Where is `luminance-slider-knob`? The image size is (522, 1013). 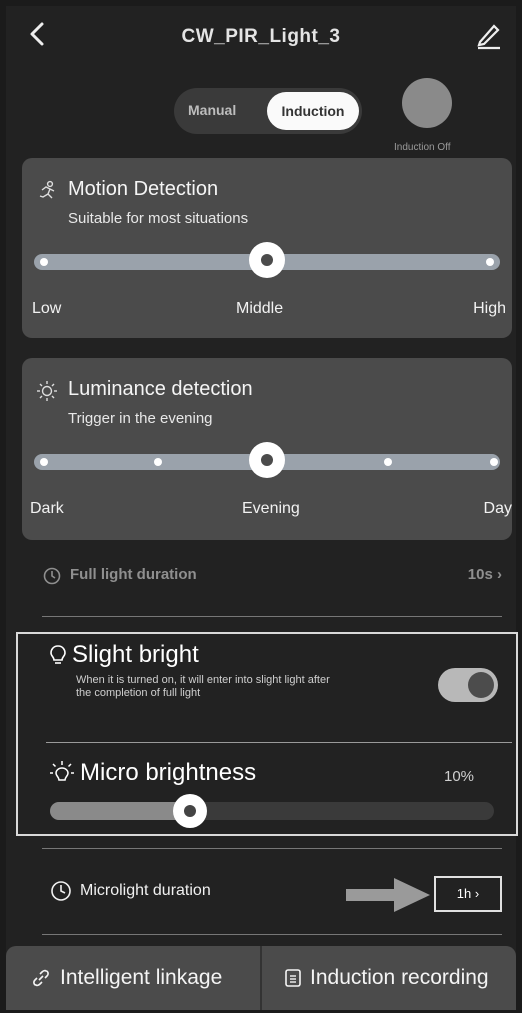
luminance-slider-knob is located at coordinates (267, 460).